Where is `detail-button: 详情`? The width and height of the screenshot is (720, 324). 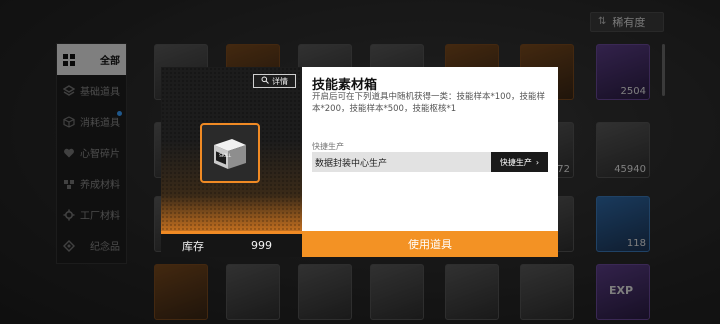
detail-button: 详情 is located at coordinates (274, 81).